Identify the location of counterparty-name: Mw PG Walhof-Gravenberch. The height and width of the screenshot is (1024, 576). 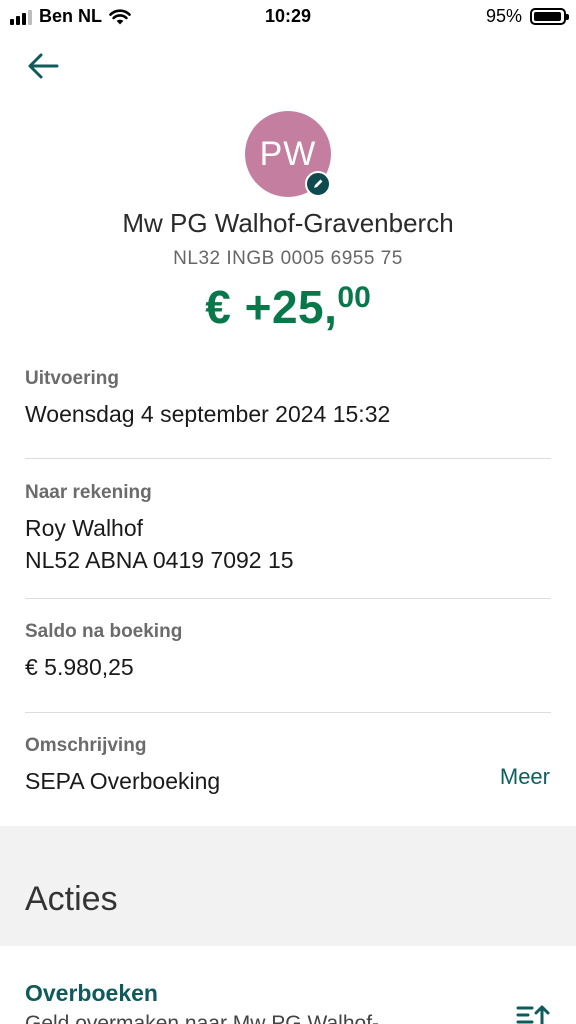
(288, 223).